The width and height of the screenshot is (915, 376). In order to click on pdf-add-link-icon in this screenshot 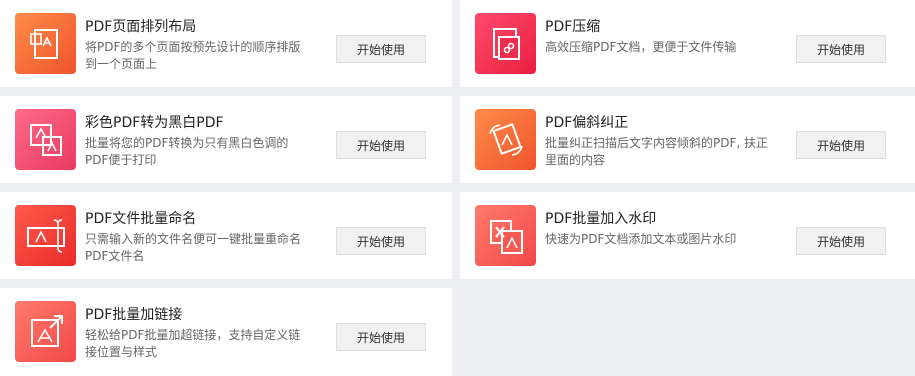, I will do `click(45, 331)`.